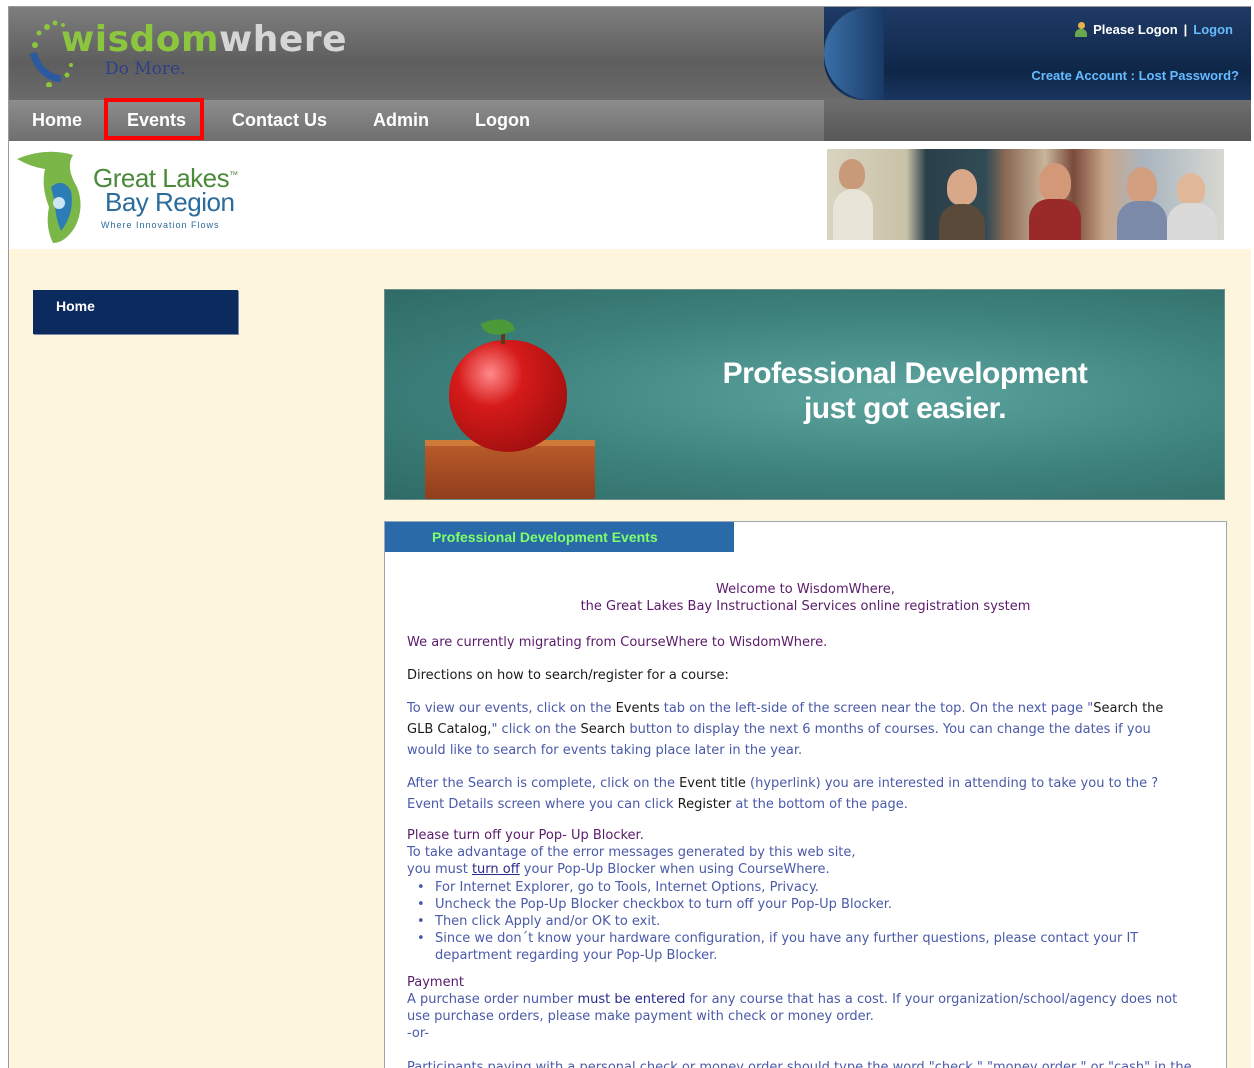 This screenshot has height=1068, width=1254. I want to click on logo-word-2: where, so click(283, 39).